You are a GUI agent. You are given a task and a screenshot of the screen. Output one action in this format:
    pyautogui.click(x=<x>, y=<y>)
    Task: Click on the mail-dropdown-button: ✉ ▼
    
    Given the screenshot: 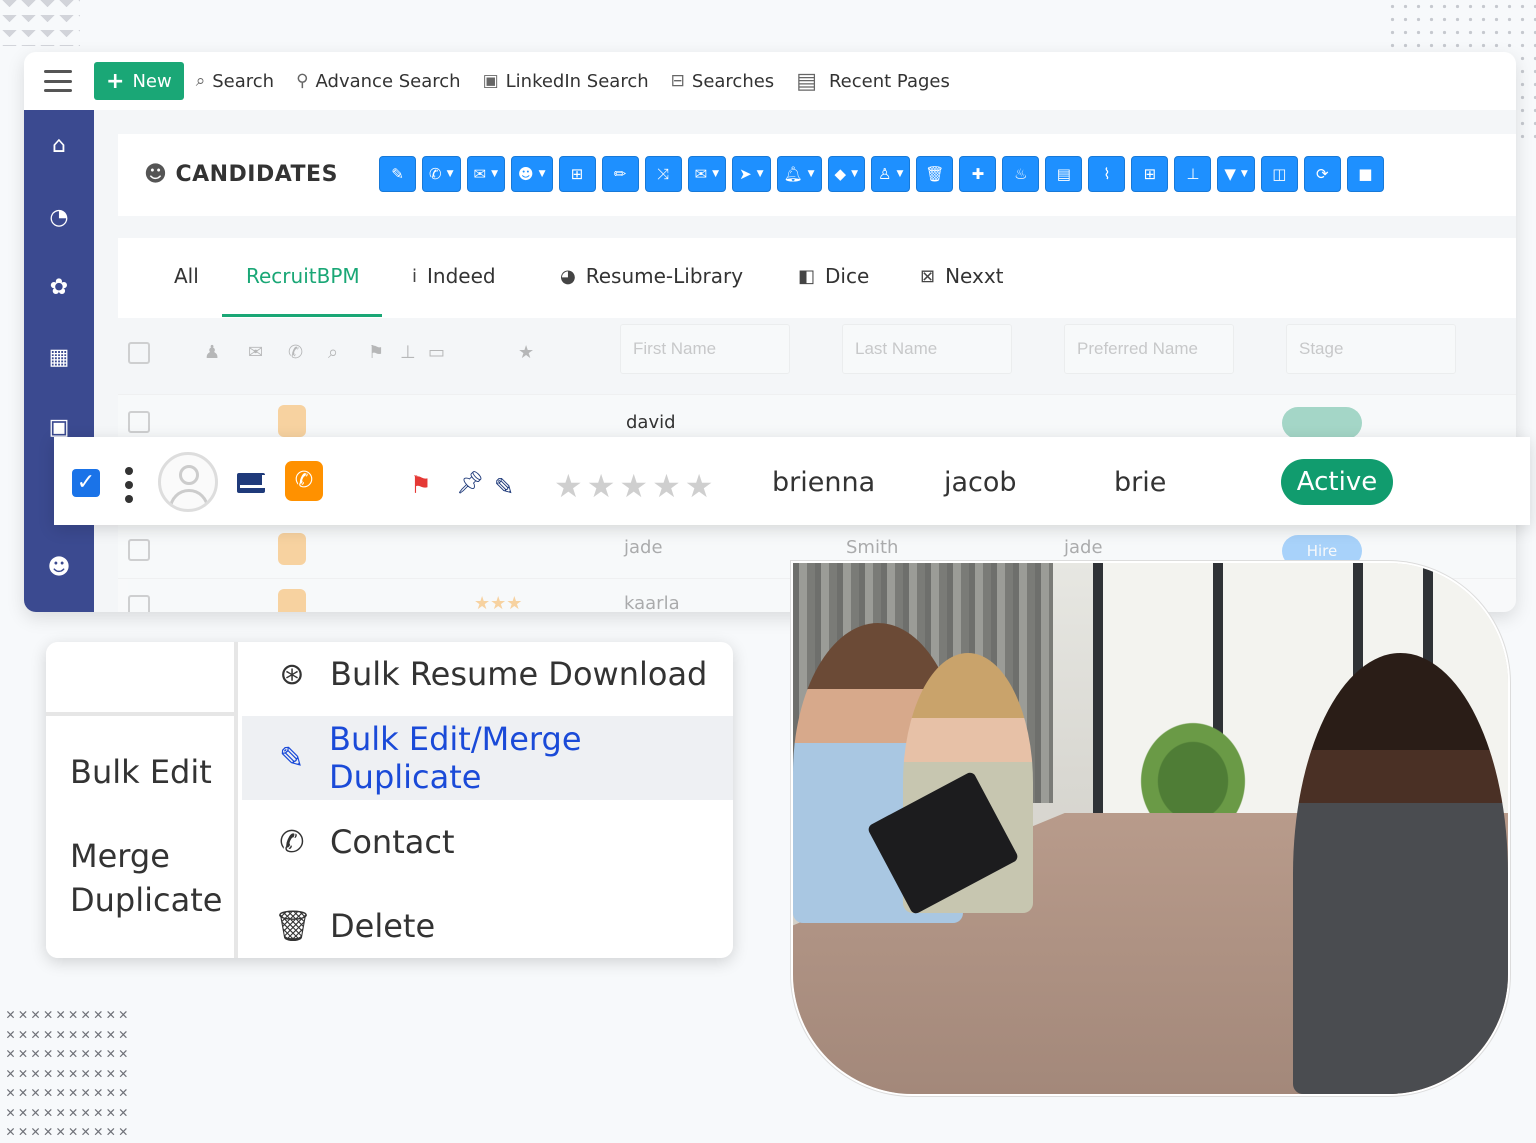 What is the action you would take?
    pyautogui.click(x=707, y=174)
    